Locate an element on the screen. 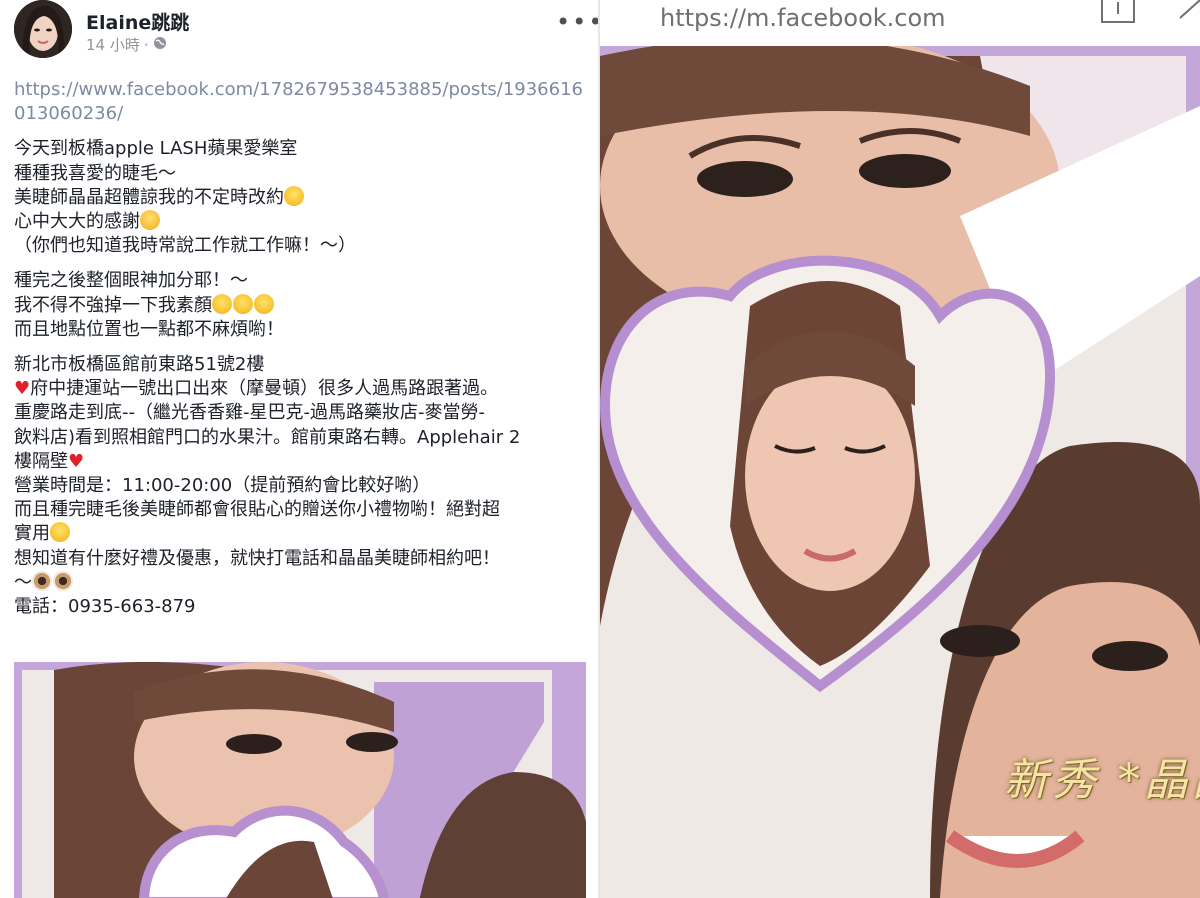 This screenshot has height=898, width=1200. text-line: 新北市板橋區館前東路51號2樓 is located at coordinates (139, 365).